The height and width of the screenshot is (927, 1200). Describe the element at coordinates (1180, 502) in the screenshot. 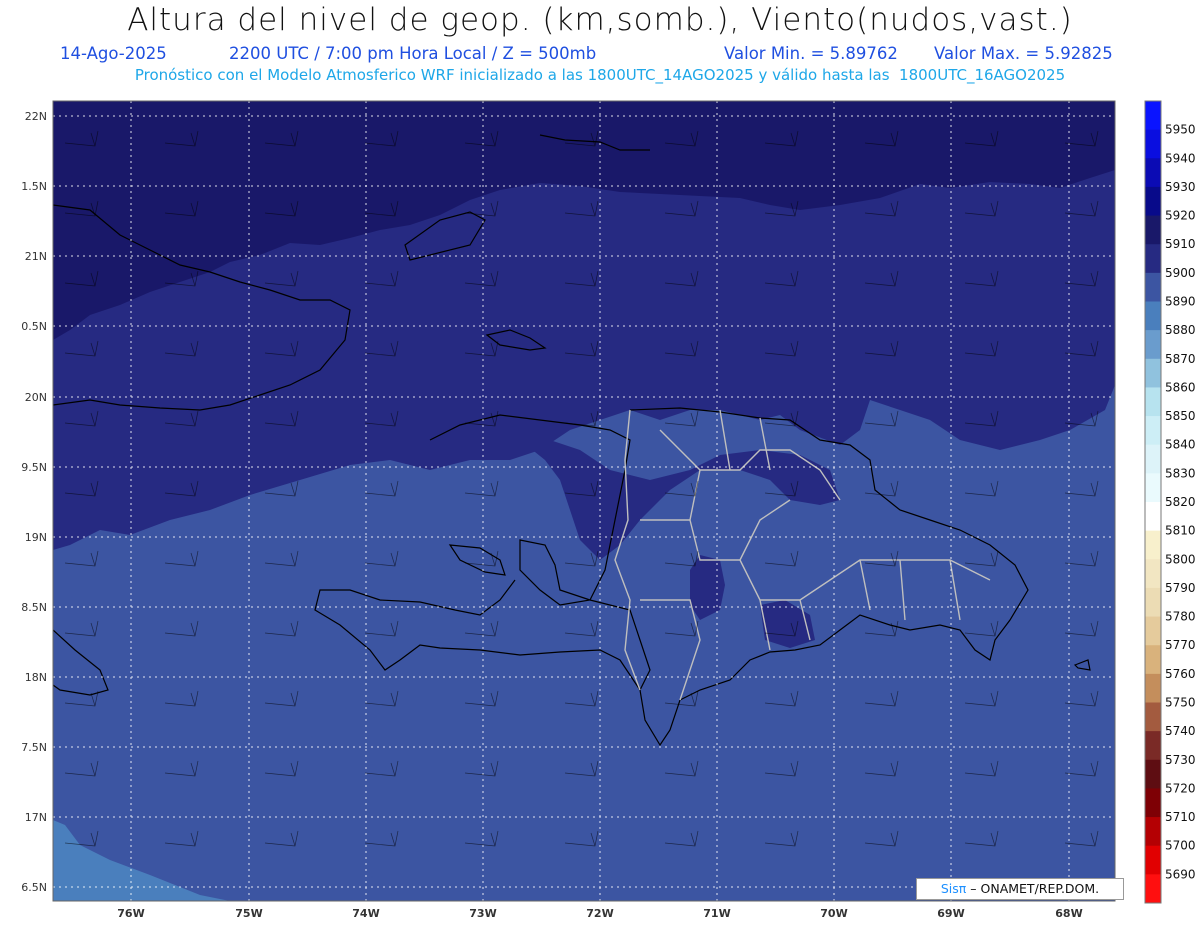

I see `colorbar-label: 5820` at that location.